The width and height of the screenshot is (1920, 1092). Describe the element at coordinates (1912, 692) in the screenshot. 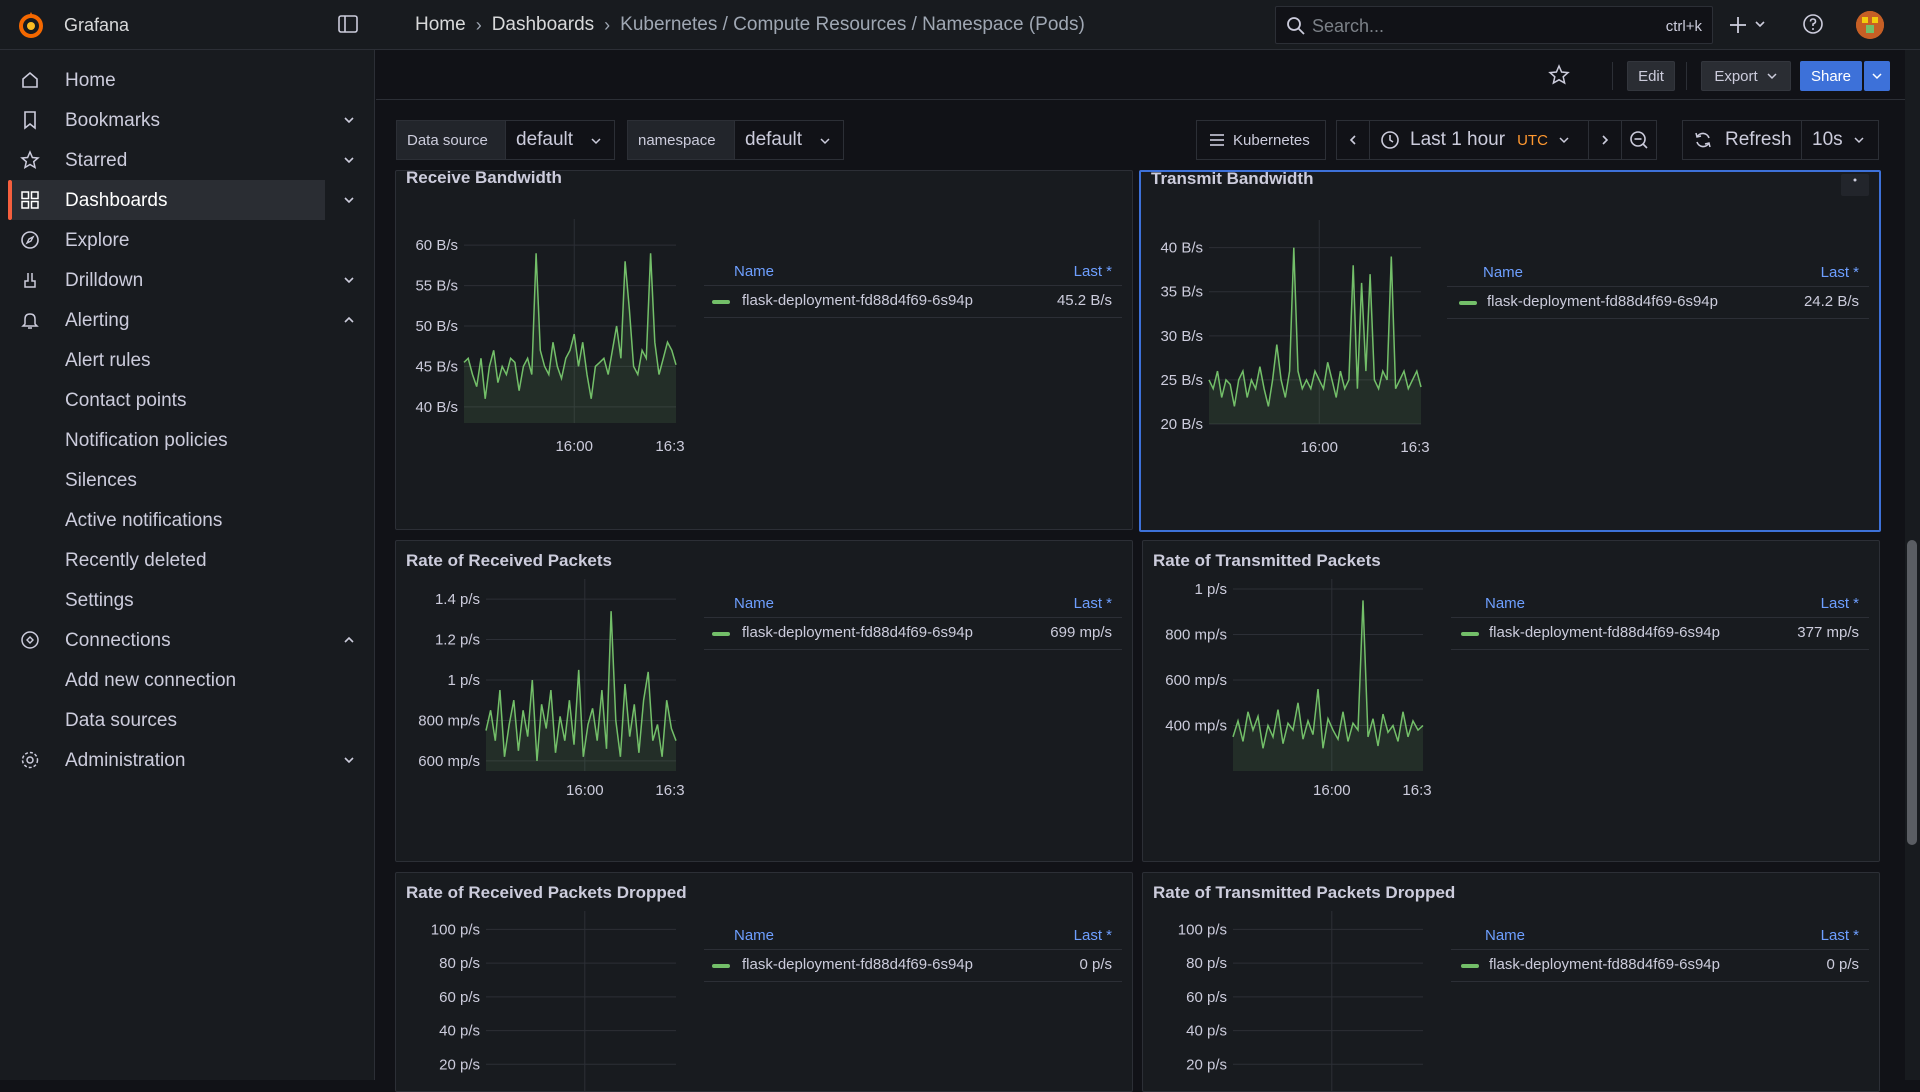

I see `page-scrollbar-thumb` at that location.